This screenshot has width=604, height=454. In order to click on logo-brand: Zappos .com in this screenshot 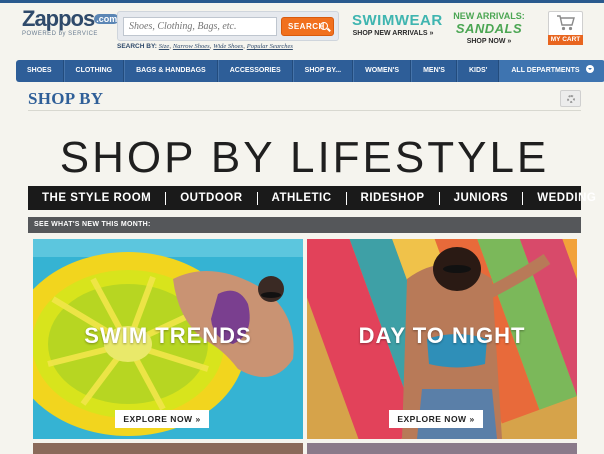, I will do `click(71, 18)`.